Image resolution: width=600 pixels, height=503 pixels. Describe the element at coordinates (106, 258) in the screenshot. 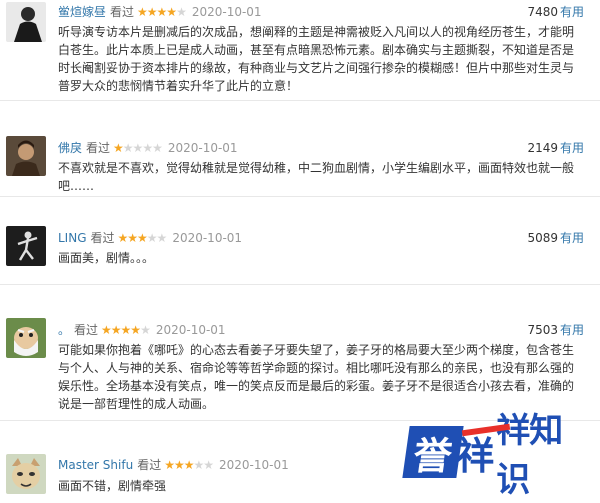

I see `review-text: 画面美，剧情。。。` at that location.